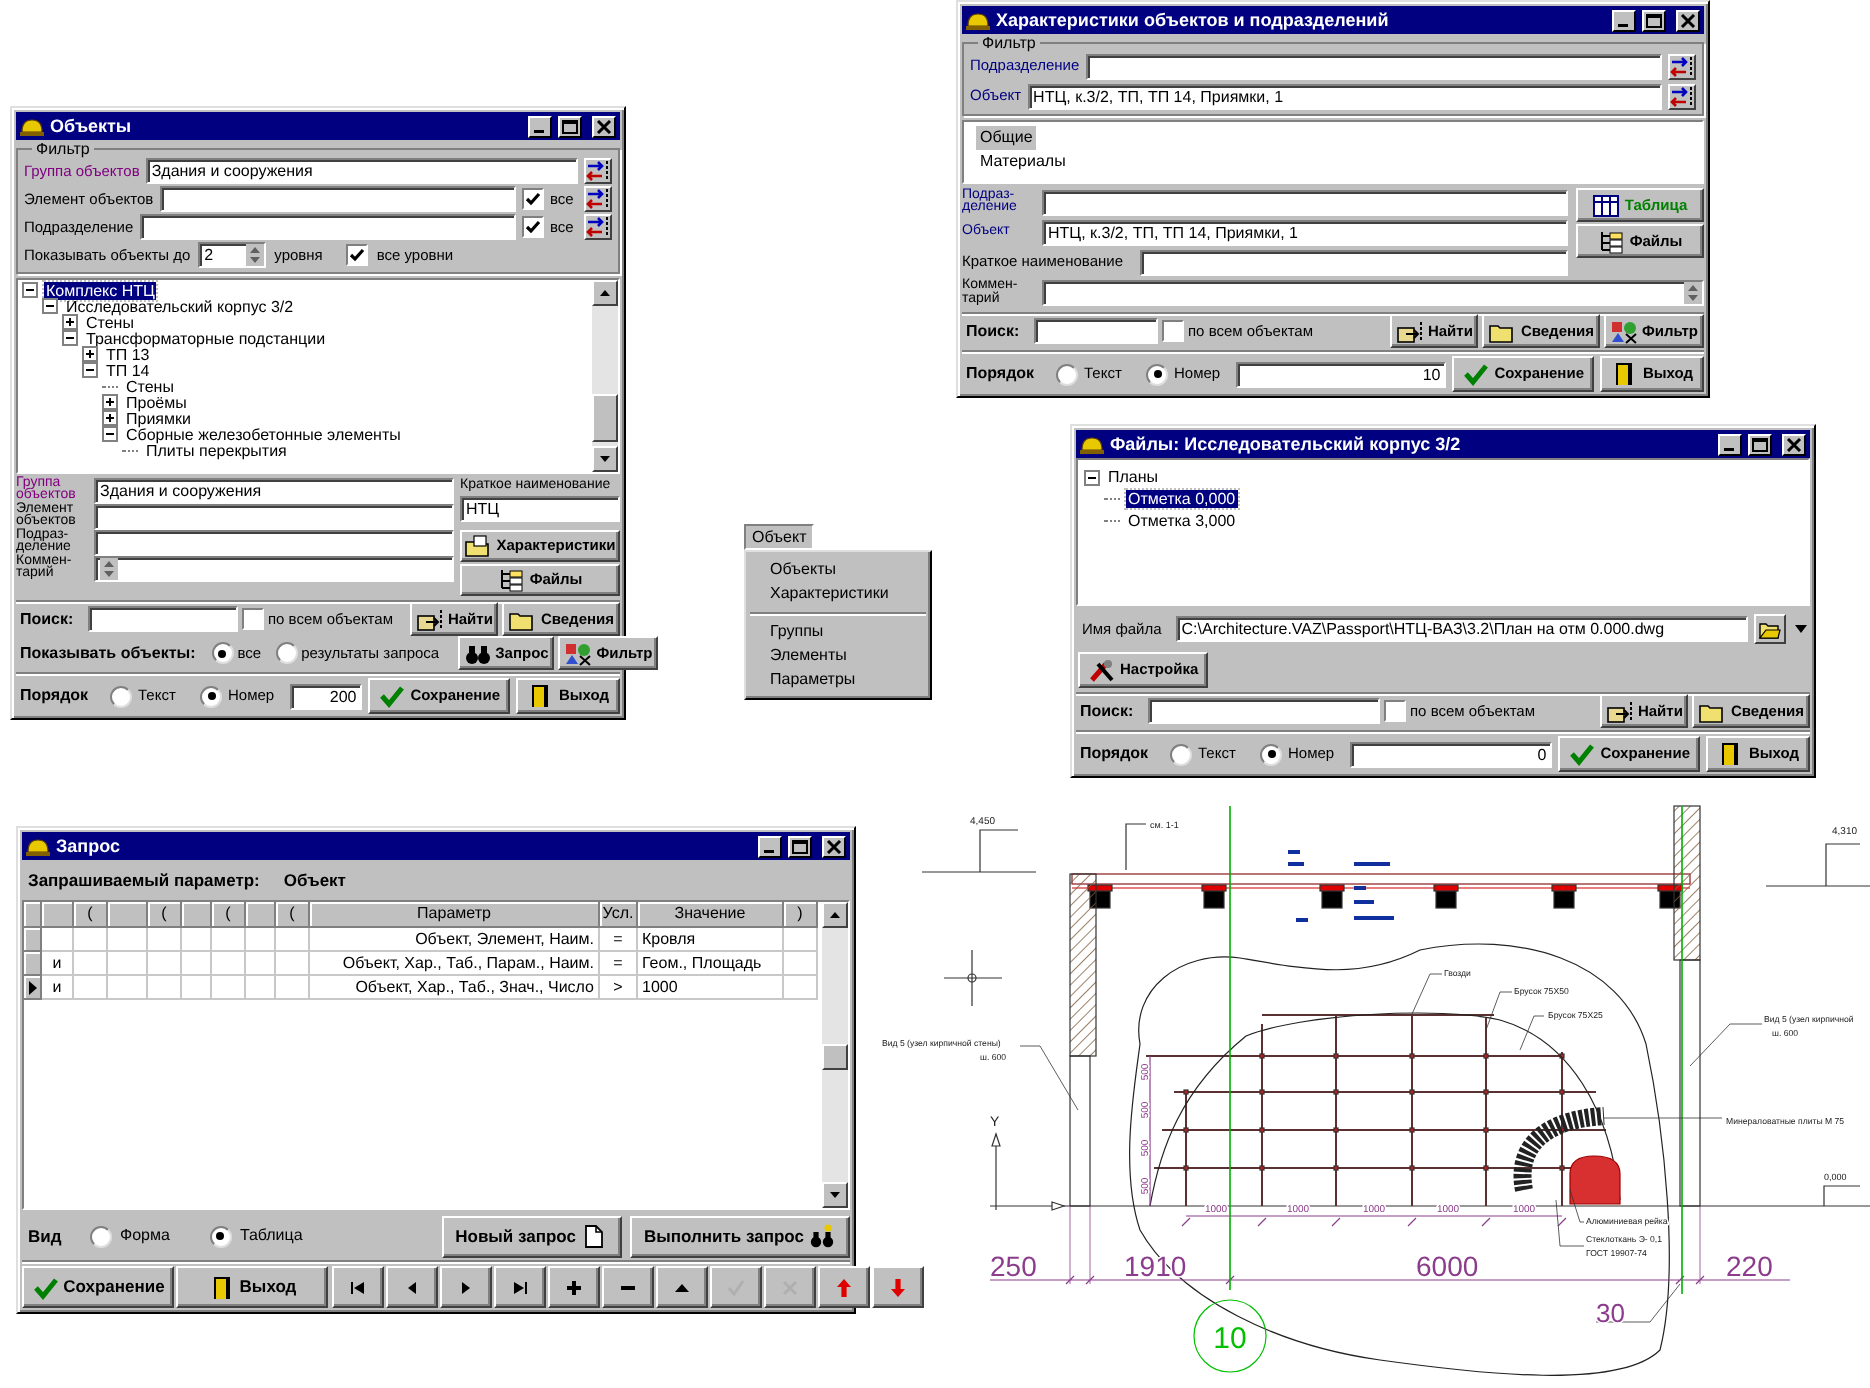 Image resolution: width=1870 pixels, height=1388 pixels. I want to click on tree-item: Комплекс НТЦ, so click(100, 290).